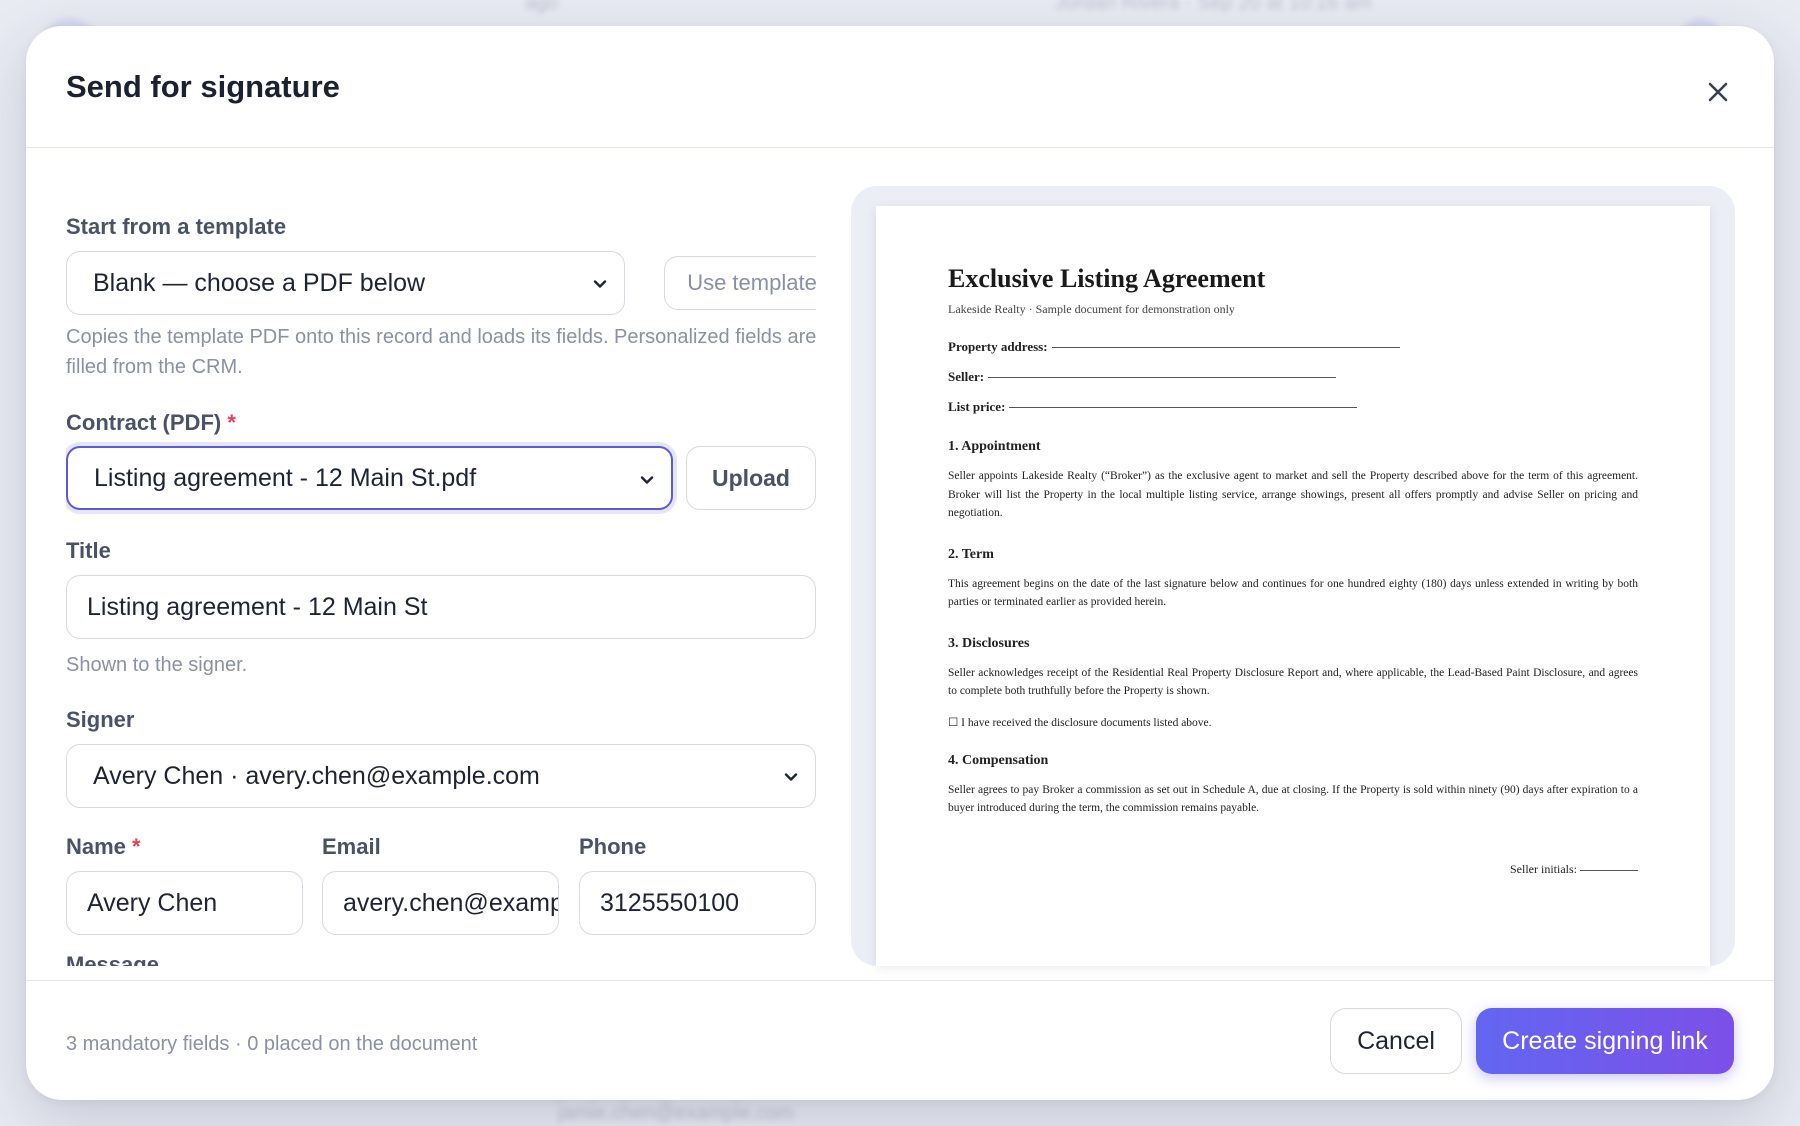 The image size is (1800, 1126). What do you see at coordinates (1107, 278) in the screenshot?
I see `document-title: Exclusive Listing Agreement` at bounding box center [1107, 278].